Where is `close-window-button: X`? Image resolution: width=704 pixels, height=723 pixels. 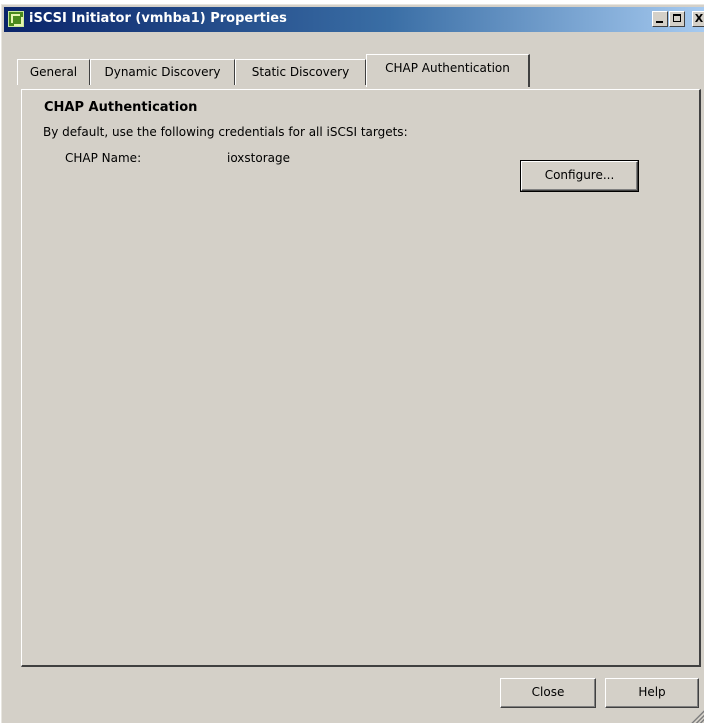
close-window-button: X is located at coordinates (698, 19).